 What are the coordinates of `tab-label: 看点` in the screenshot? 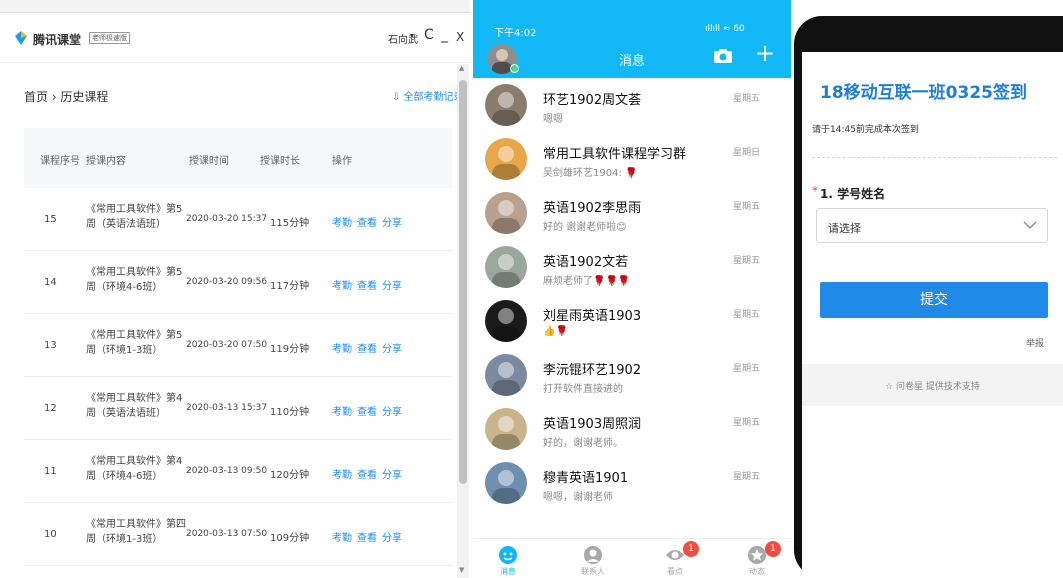 It's located at (675, 571).